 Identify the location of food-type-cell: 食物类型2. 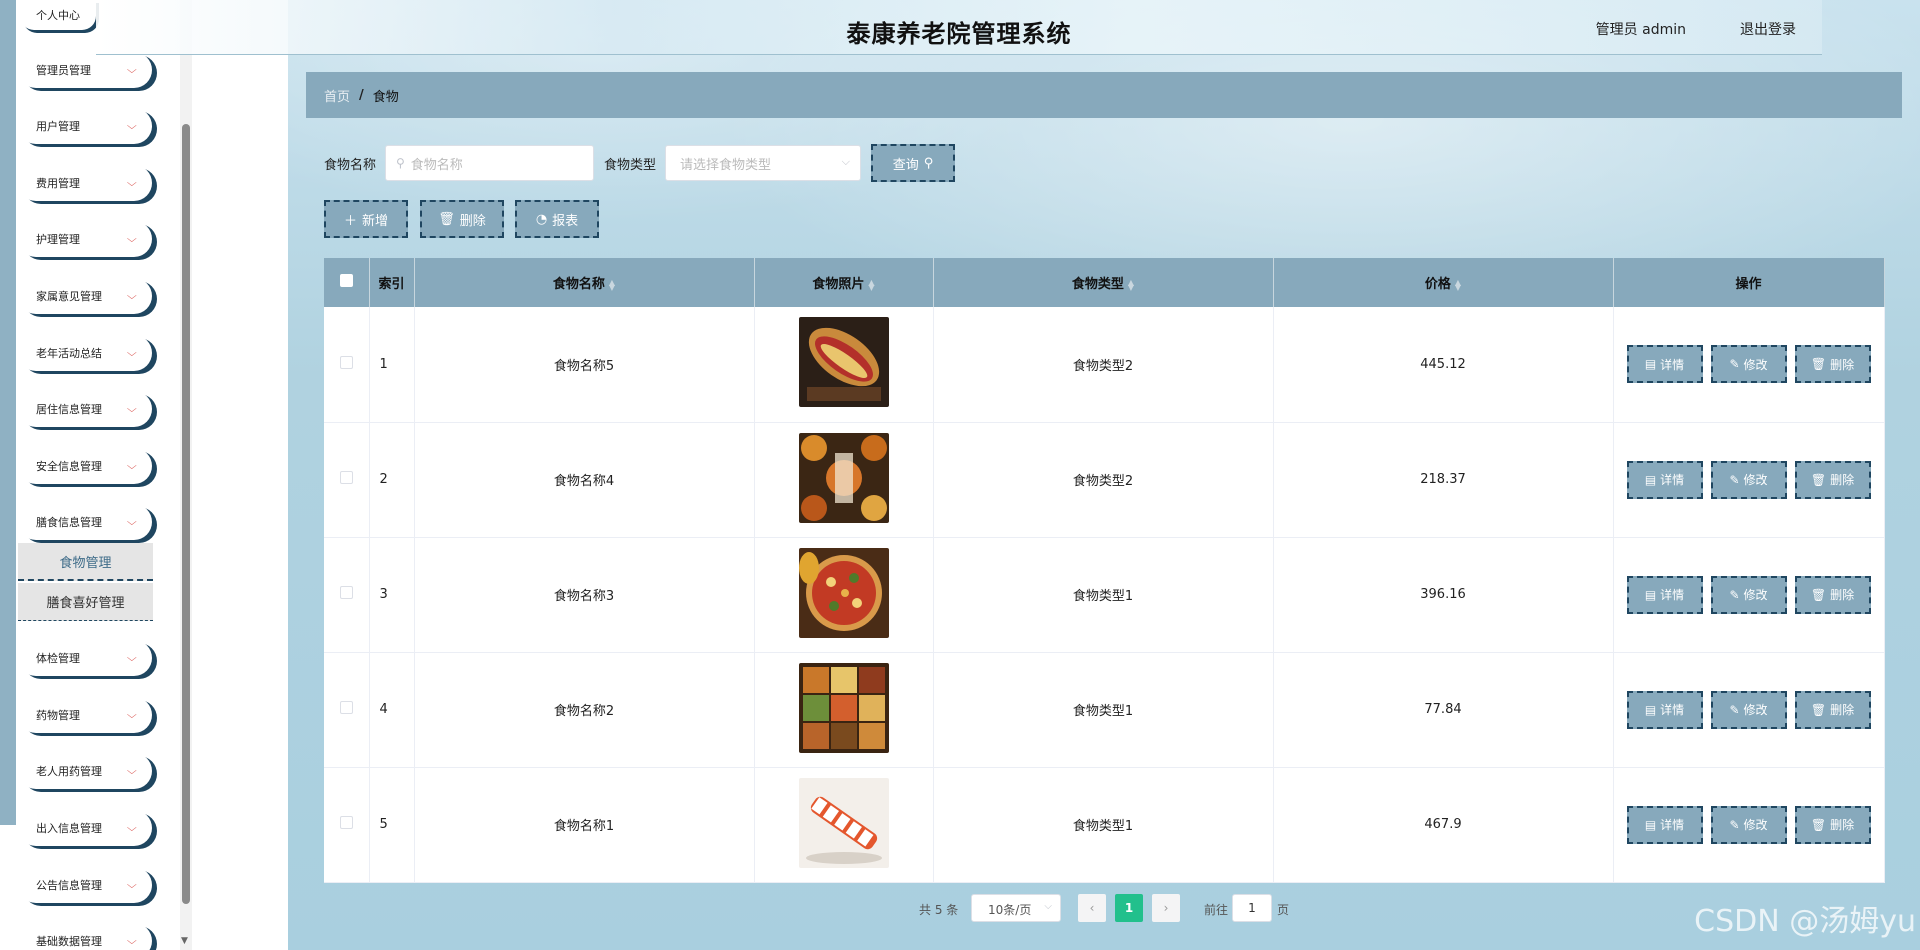
(1103, 479).